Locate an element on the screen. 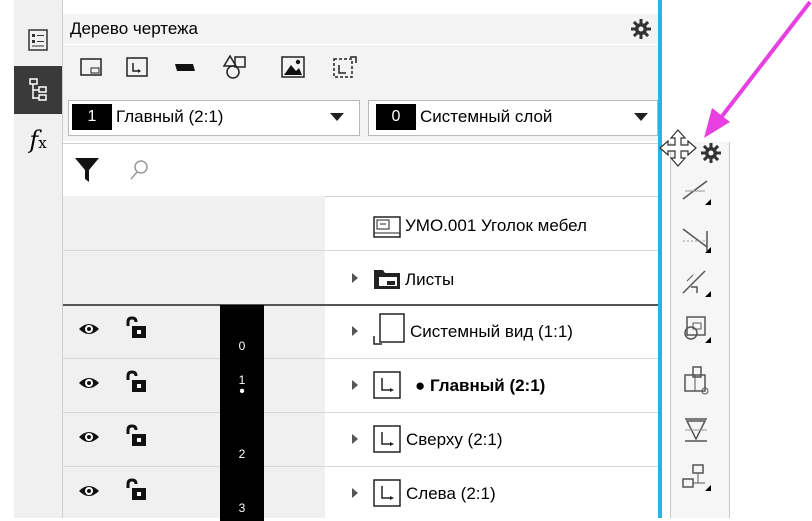  view-number: 1 is located at coordinates (92, 117).